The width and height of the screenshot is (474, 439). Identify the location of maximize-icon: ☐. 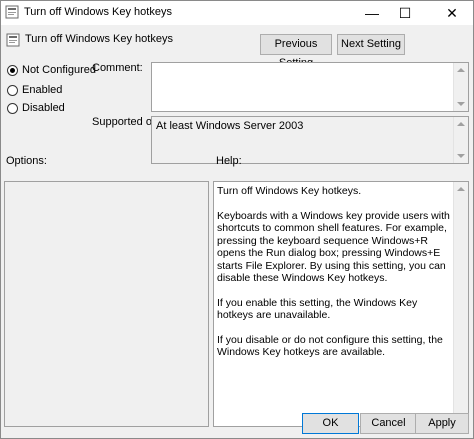
(405, 13).